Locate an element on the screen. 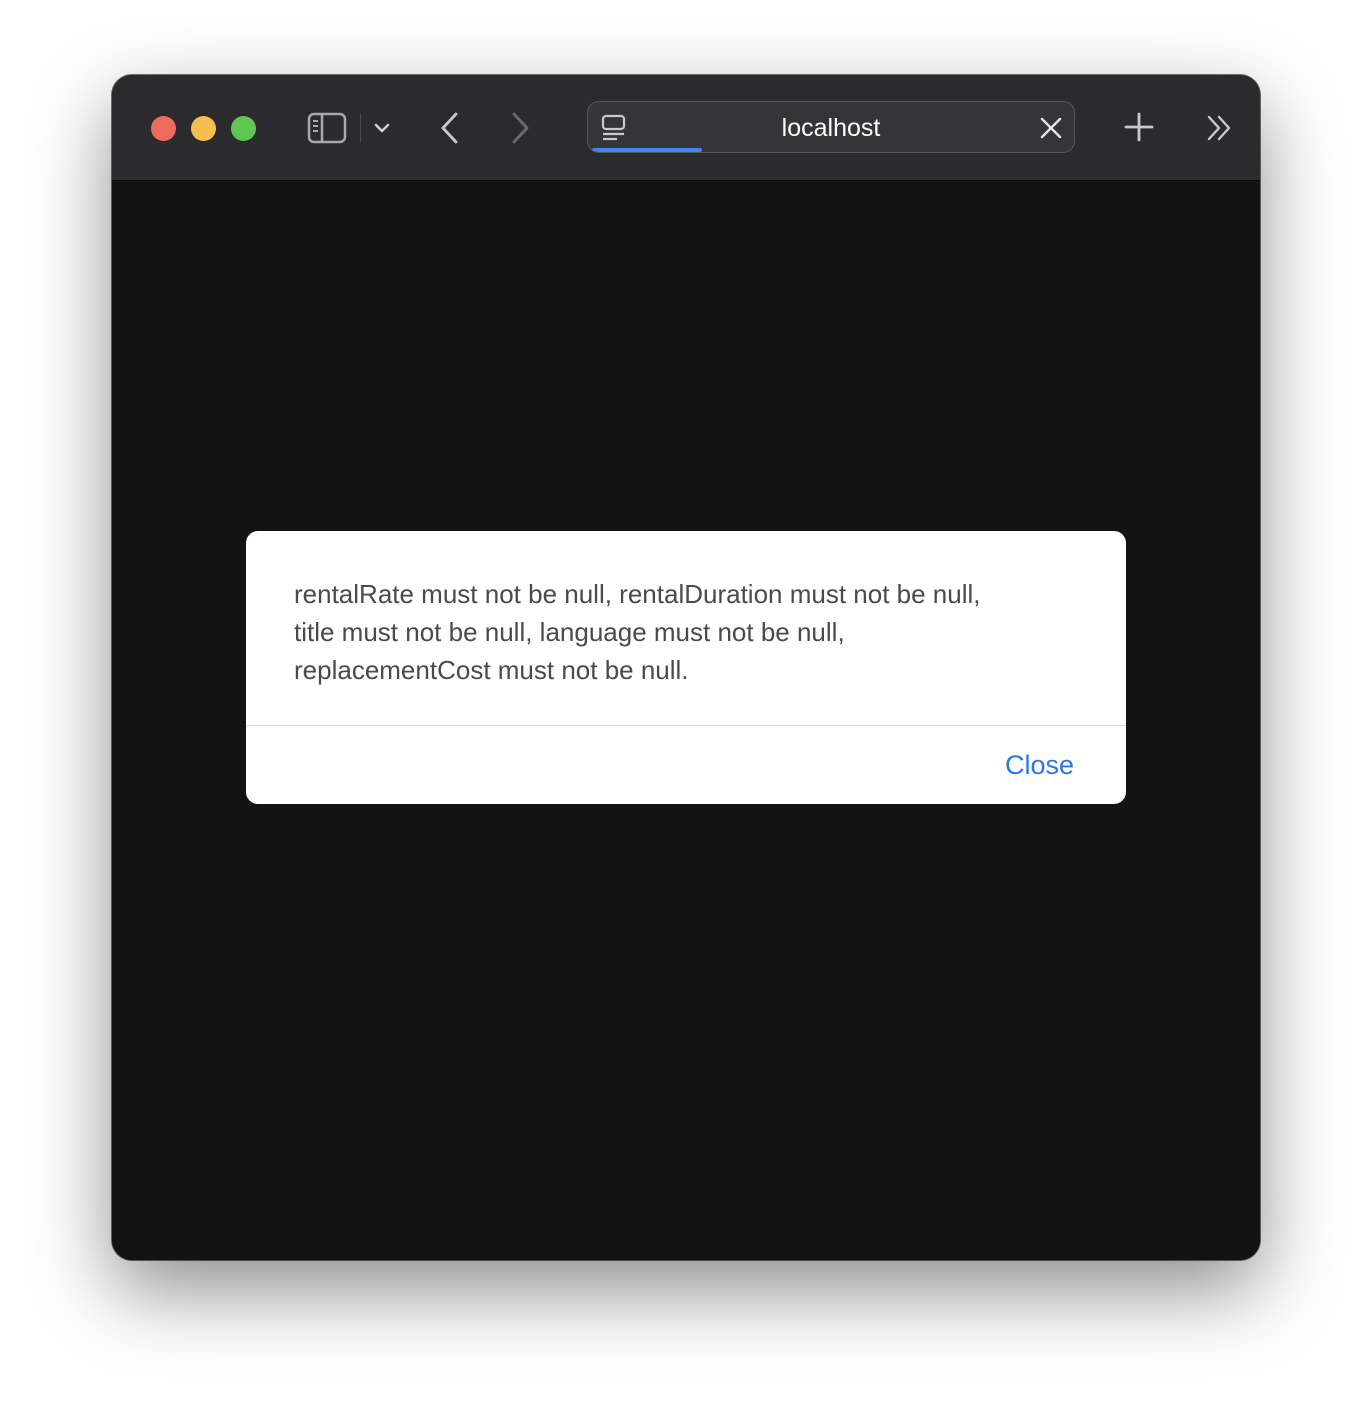  chevron-left-icon is located at coordinates (449, 128).